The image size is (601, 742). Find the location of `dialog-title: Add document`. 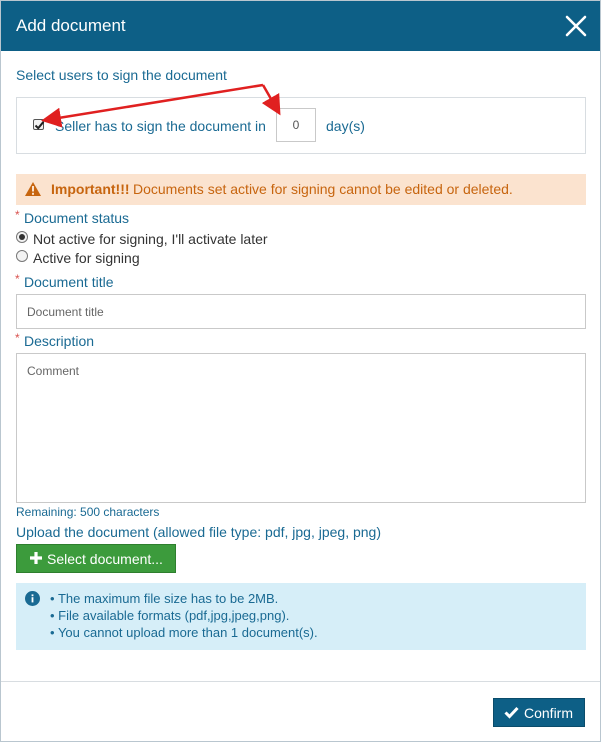

dialog-title: Add document is located at coordinates (71, 25).